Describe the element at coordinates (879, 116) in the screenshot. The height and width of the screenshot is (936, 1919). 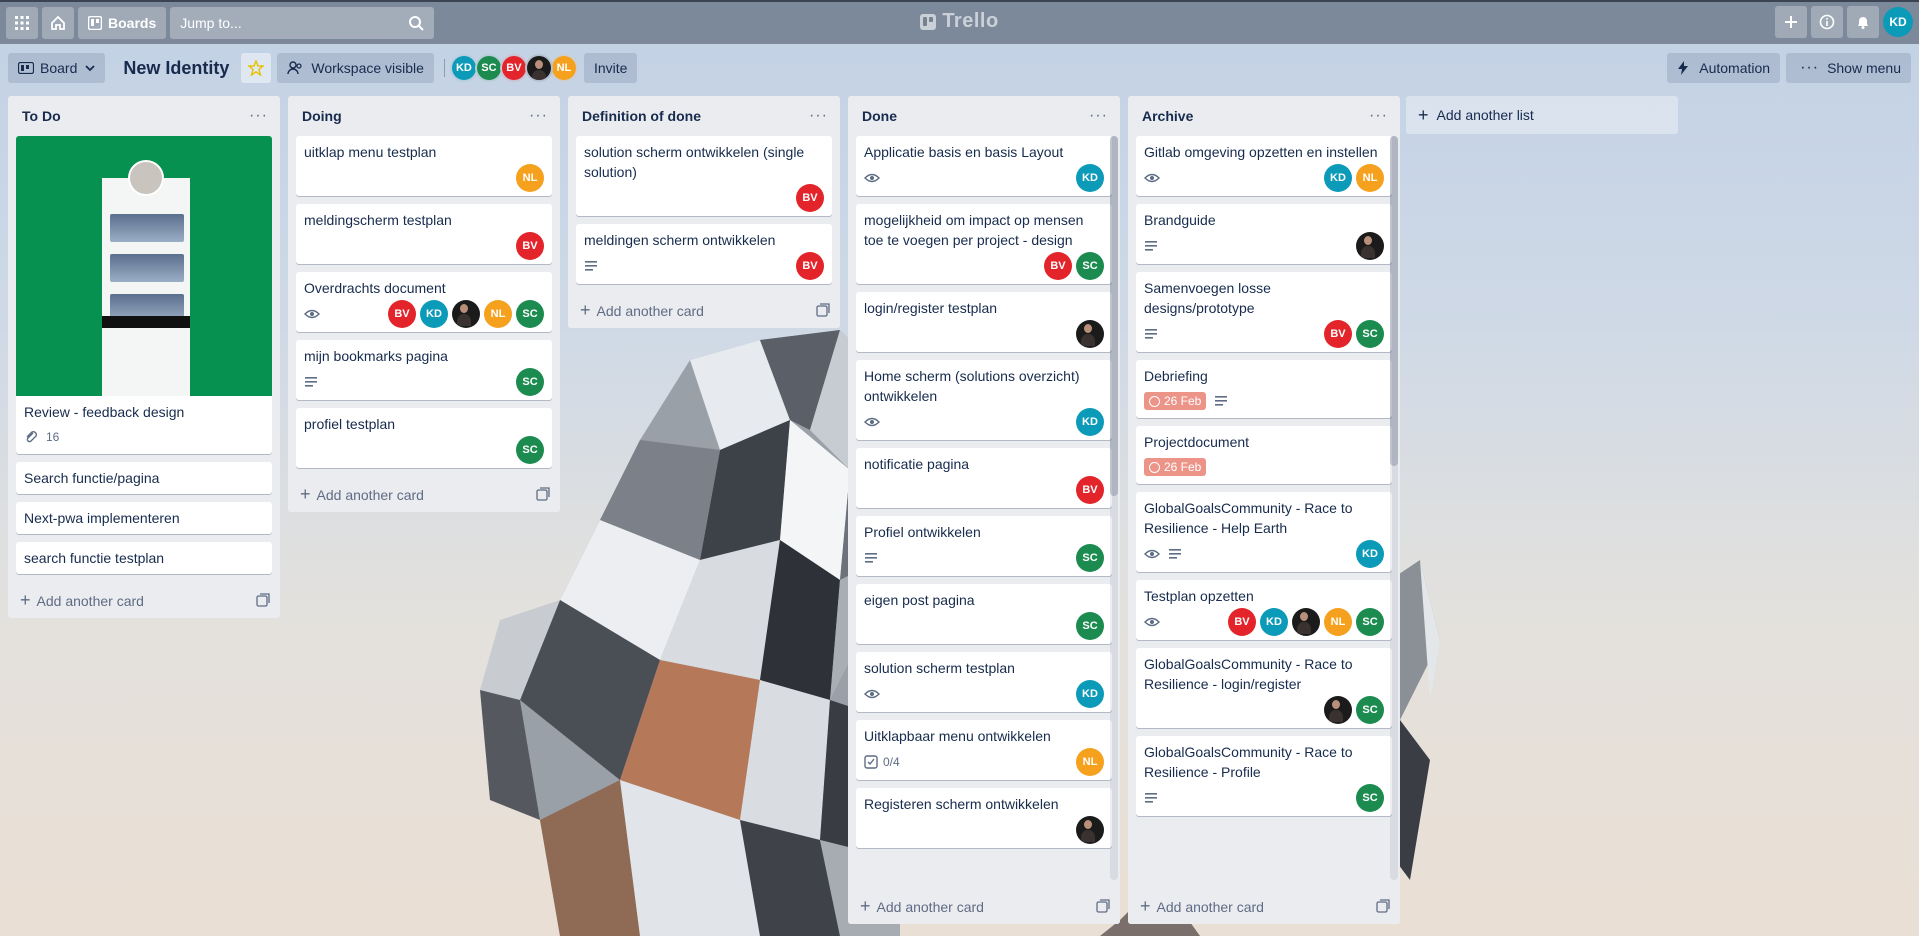
I see `list-title: Done` at that location.